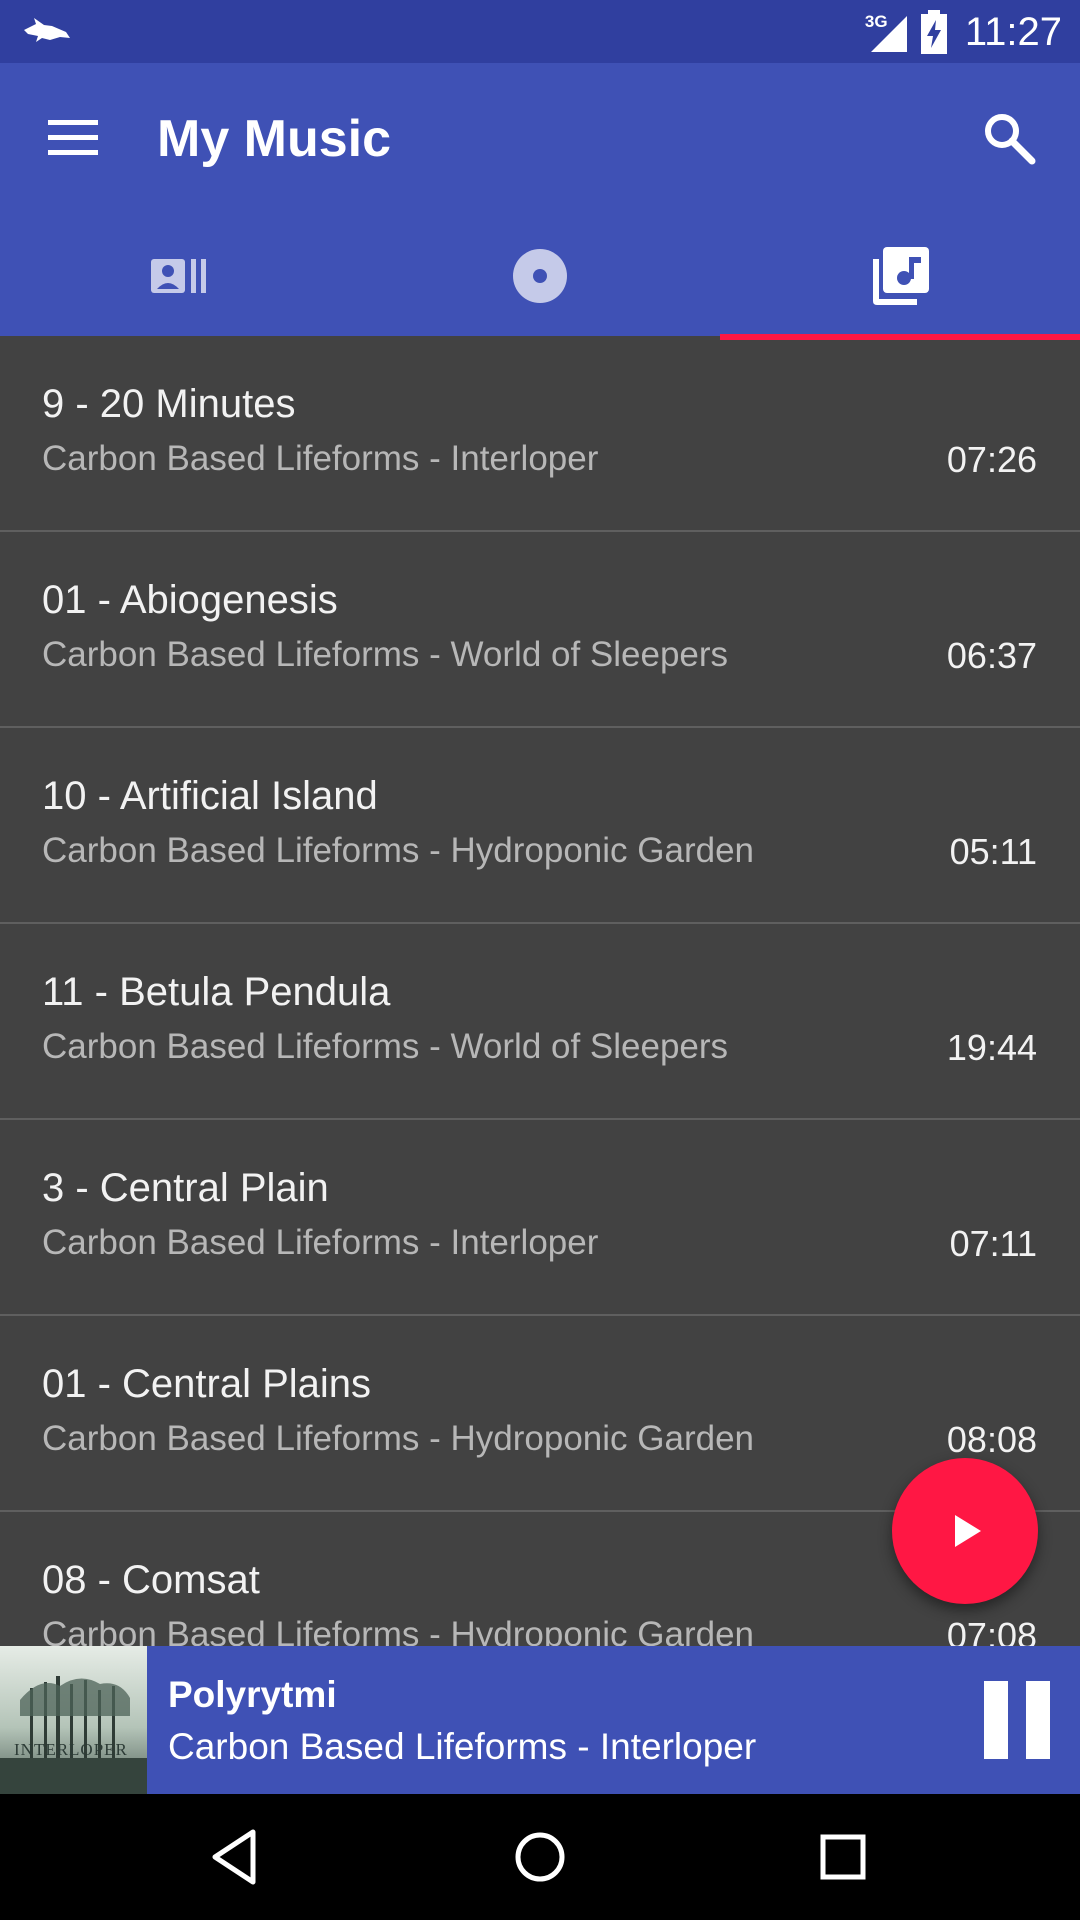  Describe the element at coordinates (151, 1580) in the screenshot. I see `song-title: 08 - Comsat` at that location.